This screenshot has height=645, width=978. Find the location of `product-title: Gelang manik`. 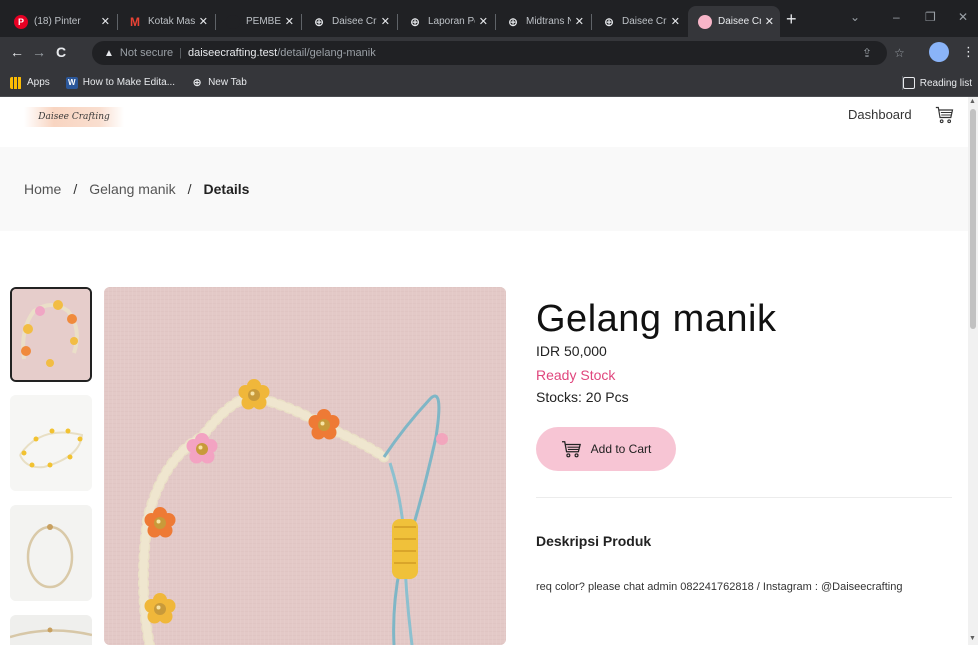

product-title: Gelang manik is located at coordinates (656, 319).